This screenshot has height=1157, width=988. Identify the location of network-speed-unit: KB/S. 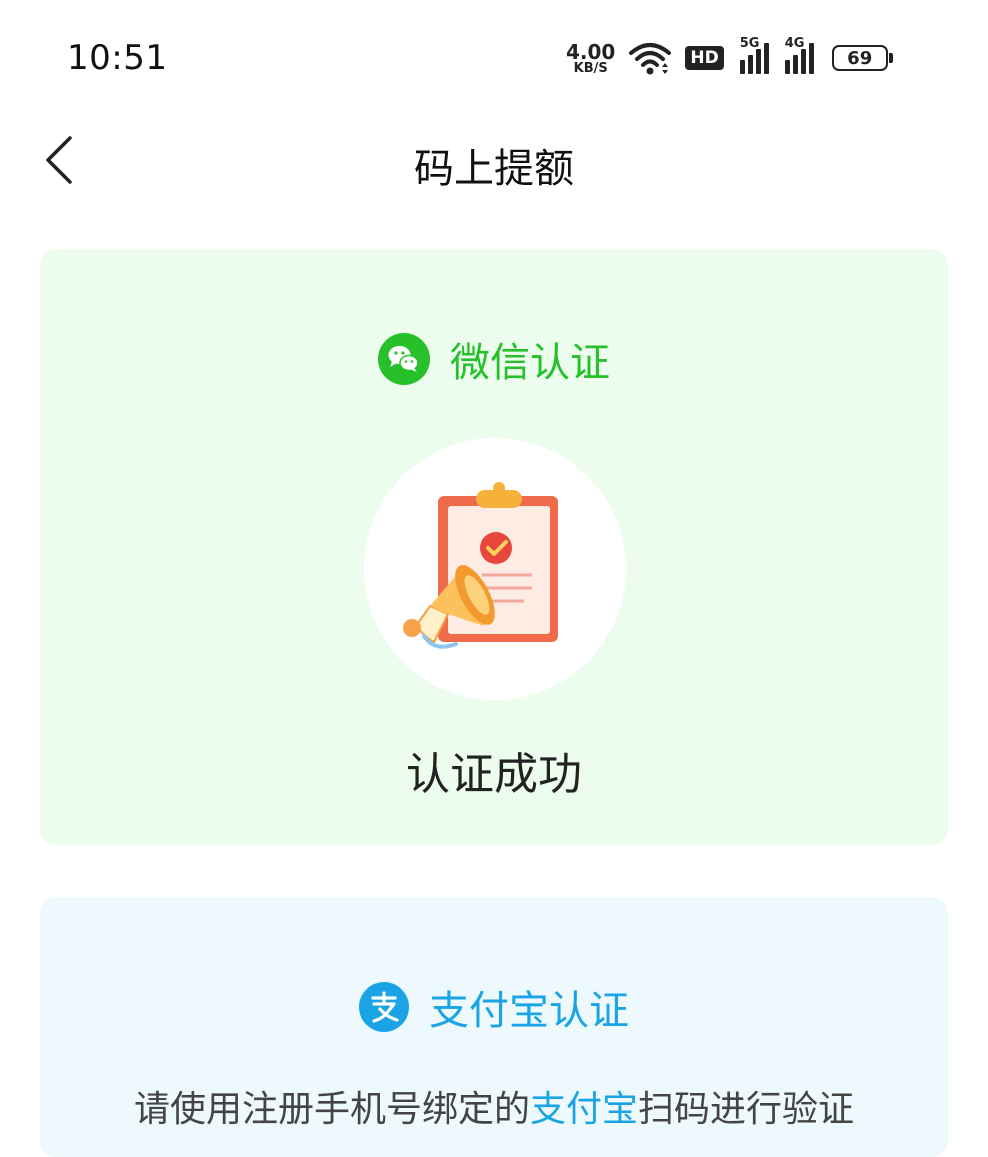
(590, 68).